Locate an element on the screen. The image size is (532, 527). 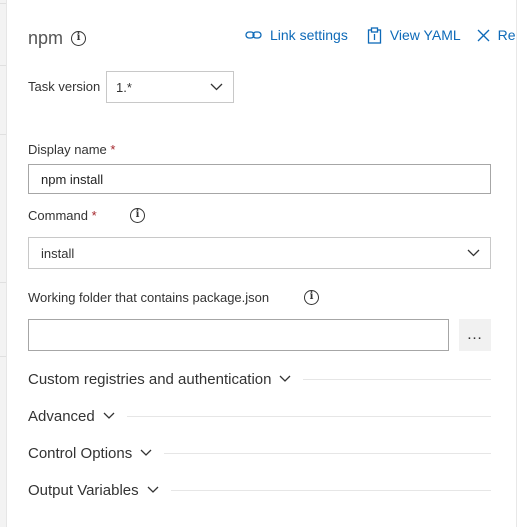
section-output-variables: Output Variables is located at coordinates (259, 490).